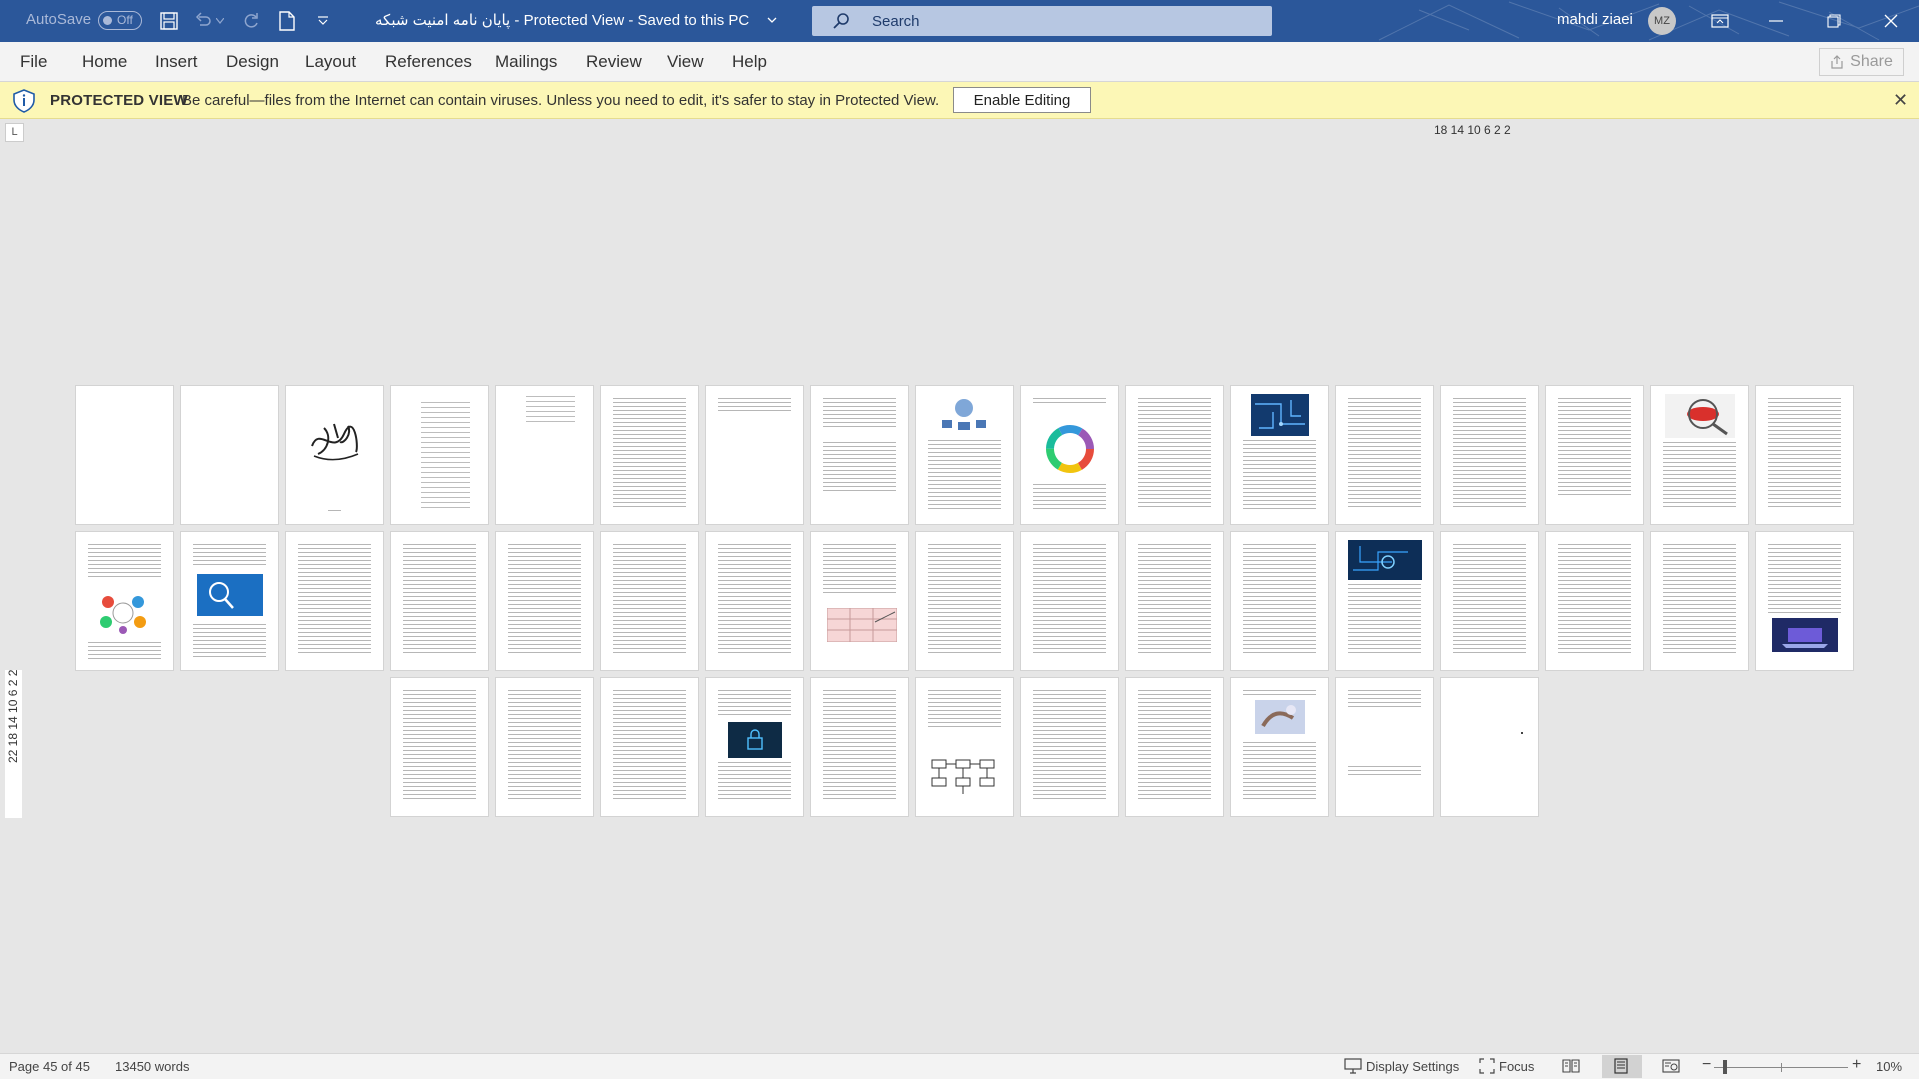 The image size is (1919, 1079). Describe the element at coordinates (1516, 1066) in the screenshot. I see `focus-button: Focus` at that location.